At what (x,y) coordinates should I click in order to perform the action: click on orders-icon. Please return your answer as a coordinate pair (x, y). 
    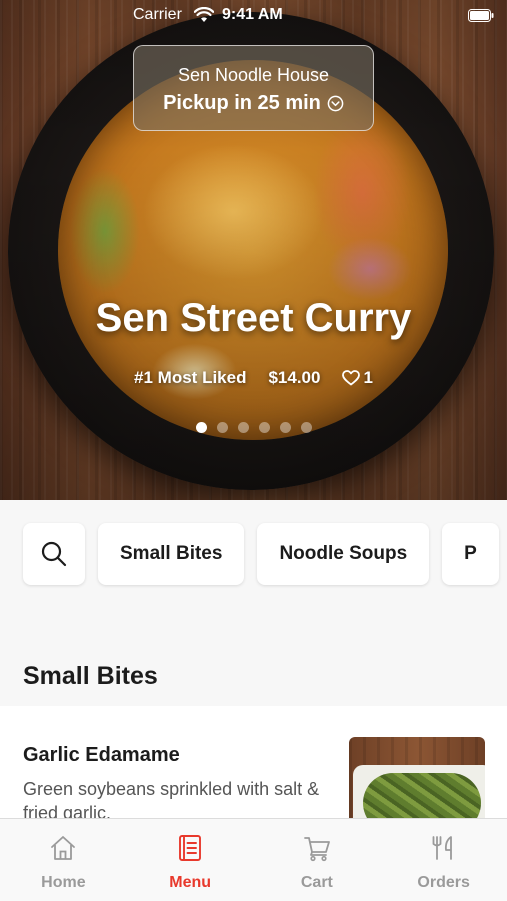
    Looking at the image, I should click on (442, 848).